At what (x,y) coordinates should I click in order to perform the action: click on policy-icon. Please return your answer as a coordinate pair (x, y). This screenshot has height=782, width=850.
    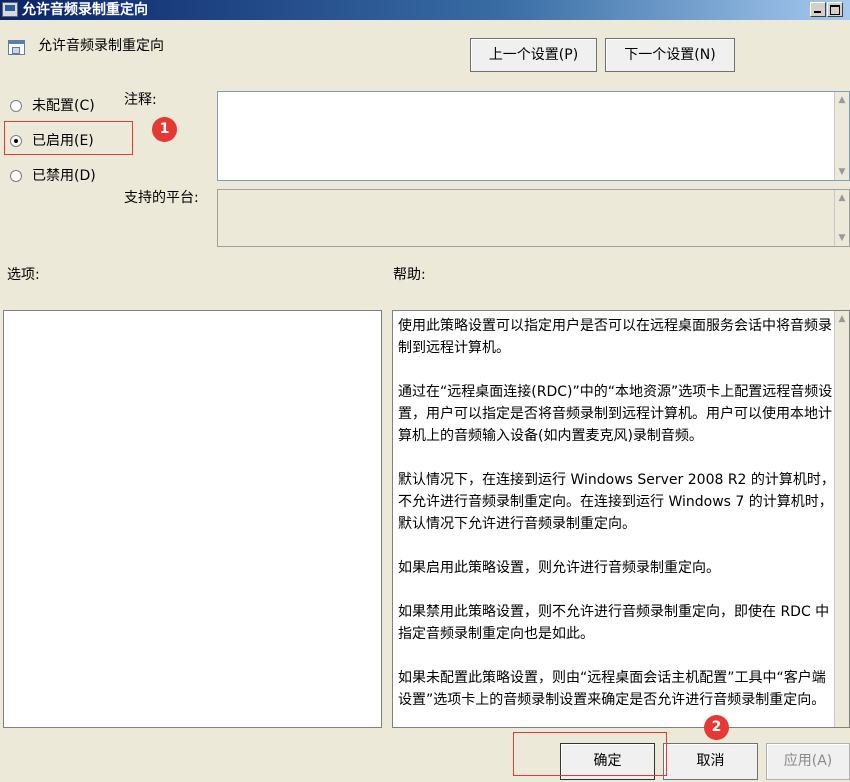
    Looking at the image, I should click on (16, 47).